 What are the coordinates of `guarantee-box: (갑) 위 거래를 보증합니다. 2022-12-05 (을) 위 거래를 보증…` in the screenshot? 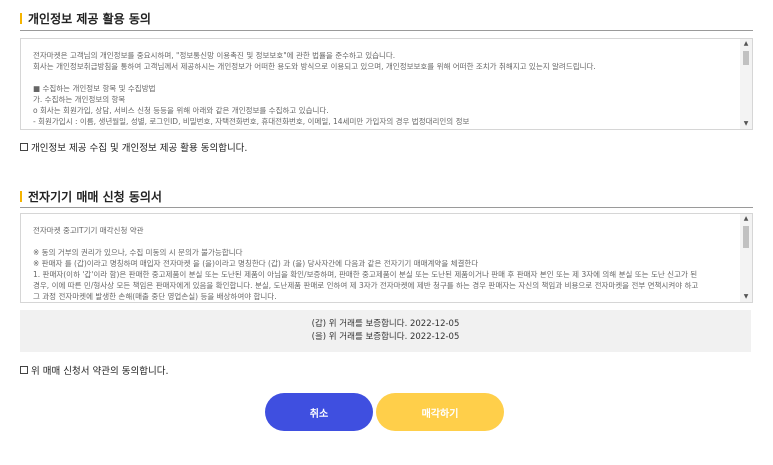 It's located at (385, 331).